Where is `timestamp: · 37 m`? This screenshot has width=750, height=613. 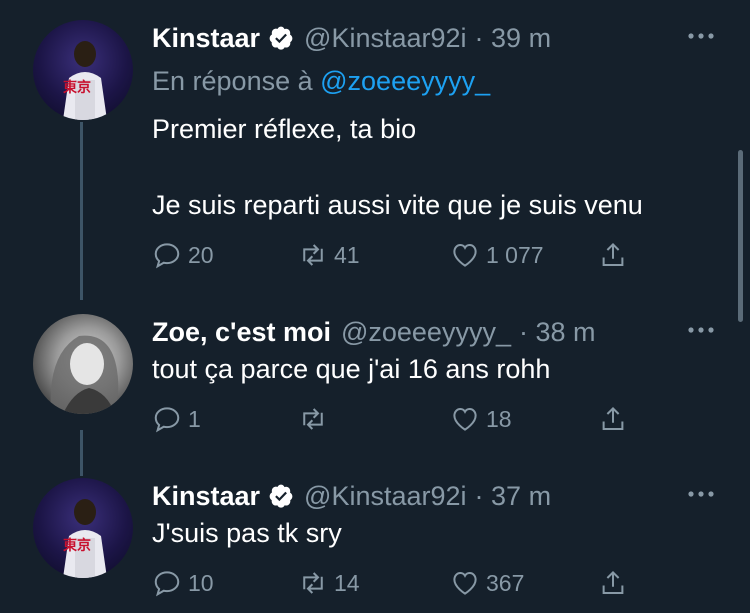
timestamp: · 37 m is located at coordinates (513, 496).